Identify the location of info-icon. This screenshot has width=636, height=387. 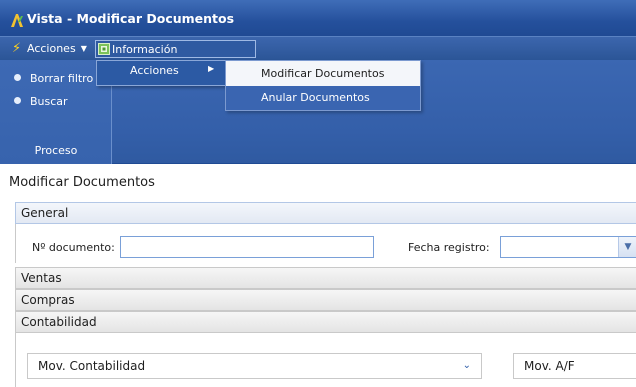
(104, 49).